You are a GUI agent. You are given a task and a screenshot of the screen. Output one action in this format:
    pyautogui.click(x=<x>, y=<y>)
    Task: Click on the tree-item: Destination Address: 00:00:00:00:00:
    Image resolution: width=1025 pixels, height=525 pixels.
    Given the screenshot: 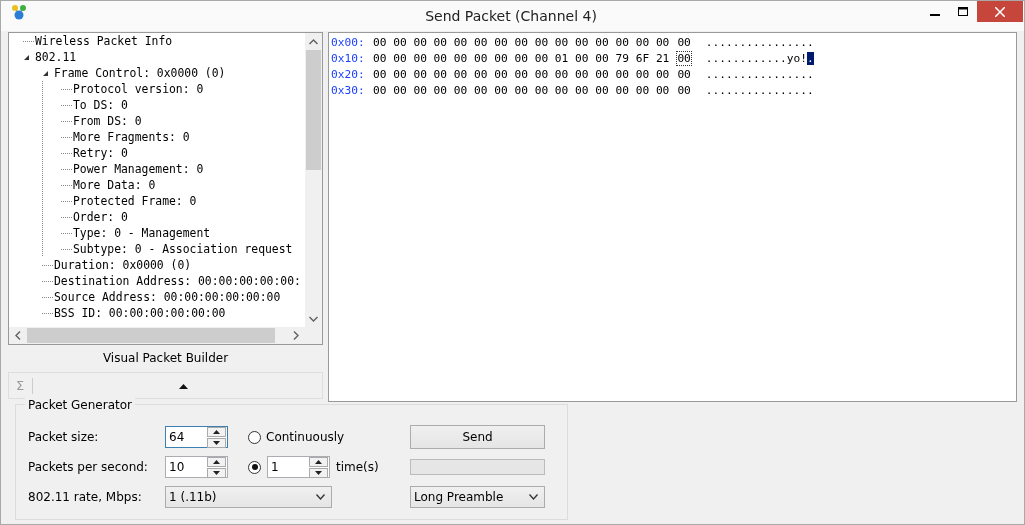 What is the action you would take?
    pyautogui.click(x=177, y=281)
    